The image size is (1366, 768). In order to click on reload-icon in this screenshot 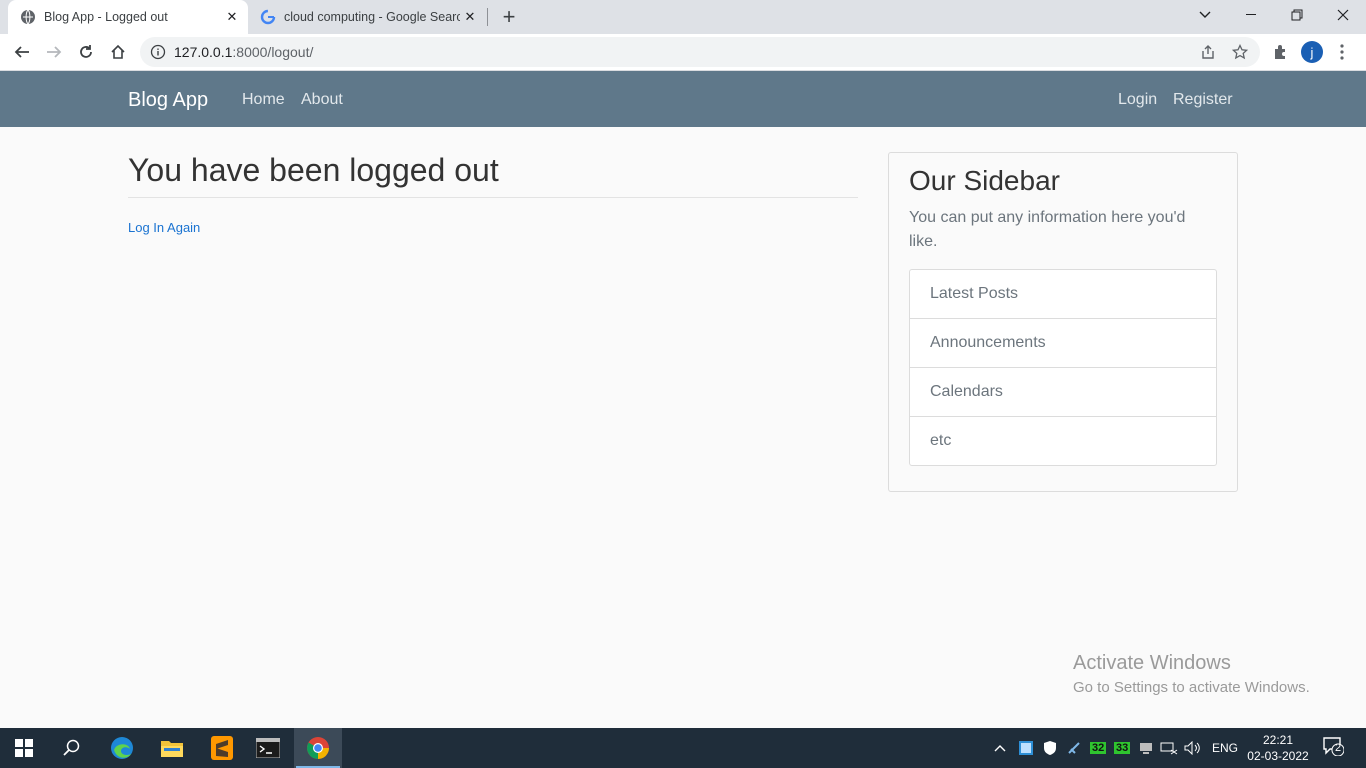, I will do `click(86, 52)`.